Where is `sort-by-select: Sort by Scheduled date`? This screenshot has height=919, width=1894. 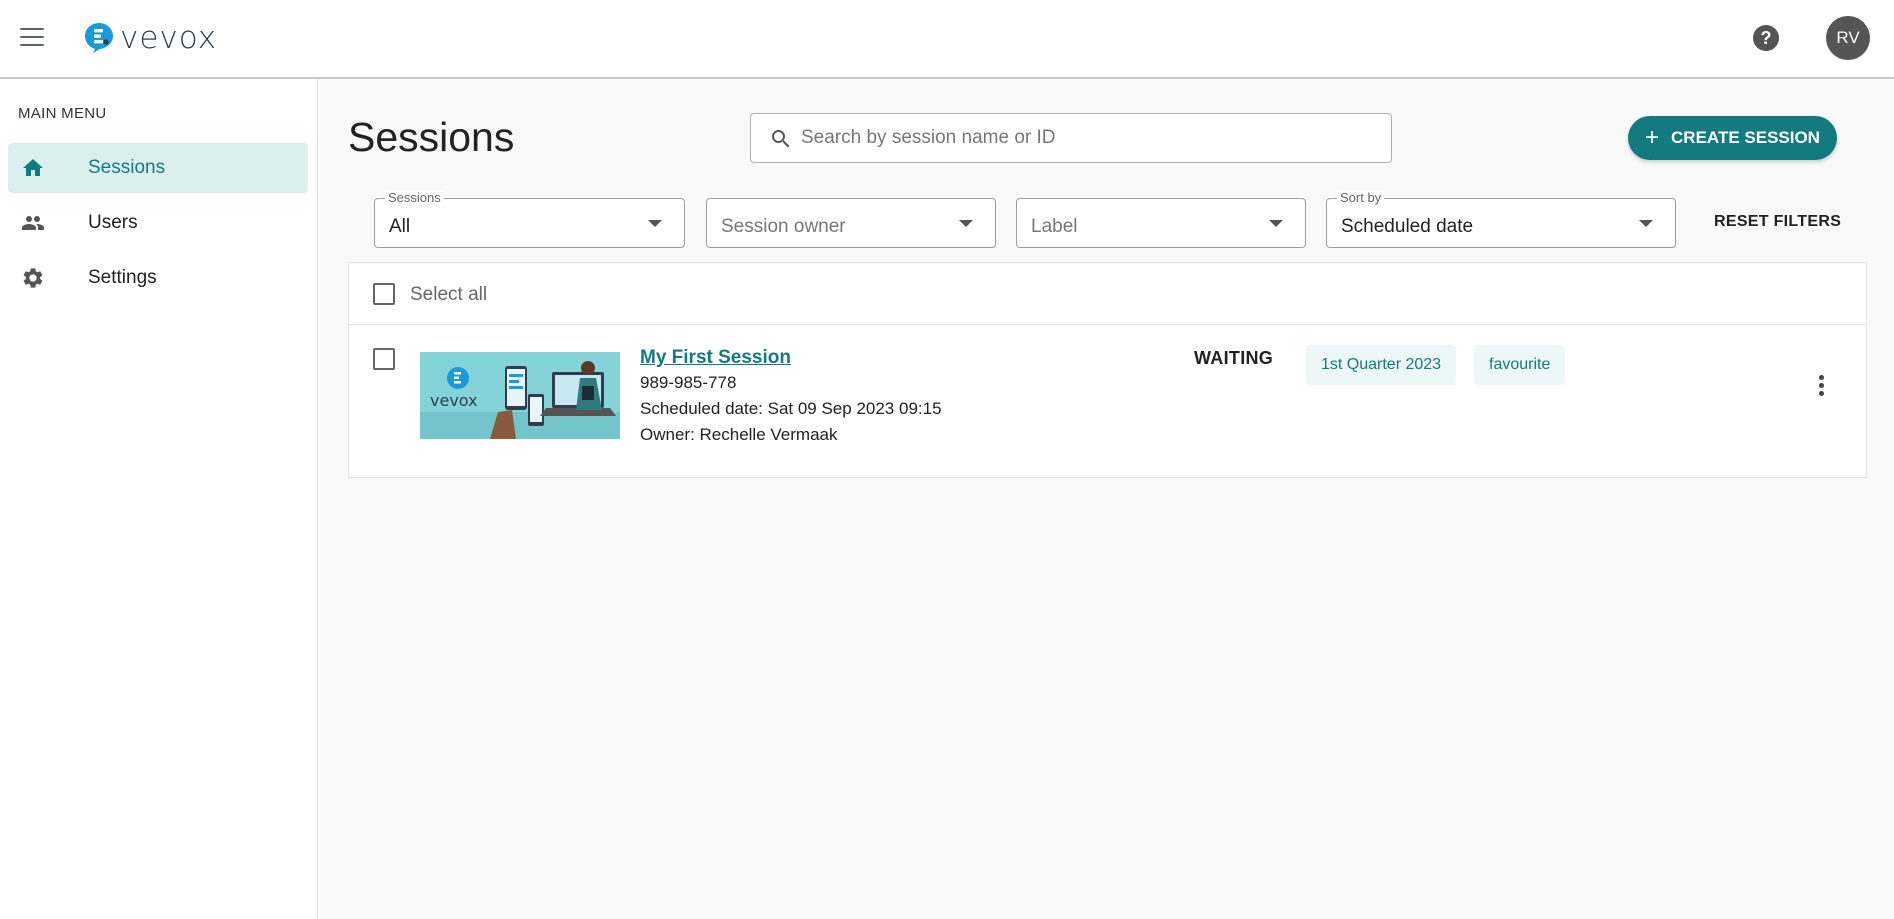
sort-by-select: Sort by Scheduled date is located at coordinates (1501, 219).